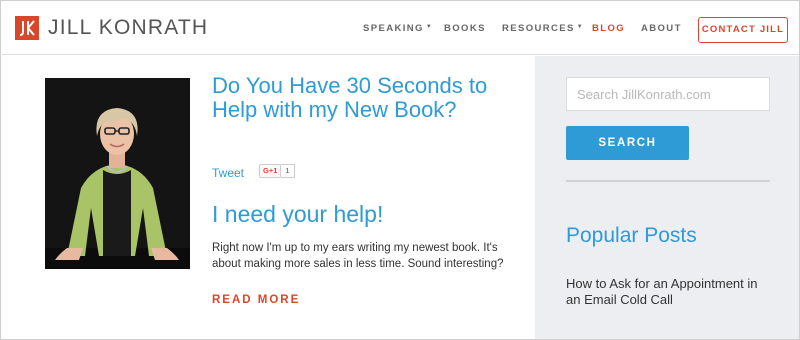 The image size is (800, 340). What do you see at coordinates (627, 143) in the screenshot?
I see `search-button: SEARCH` at bounding box center [627, 143].